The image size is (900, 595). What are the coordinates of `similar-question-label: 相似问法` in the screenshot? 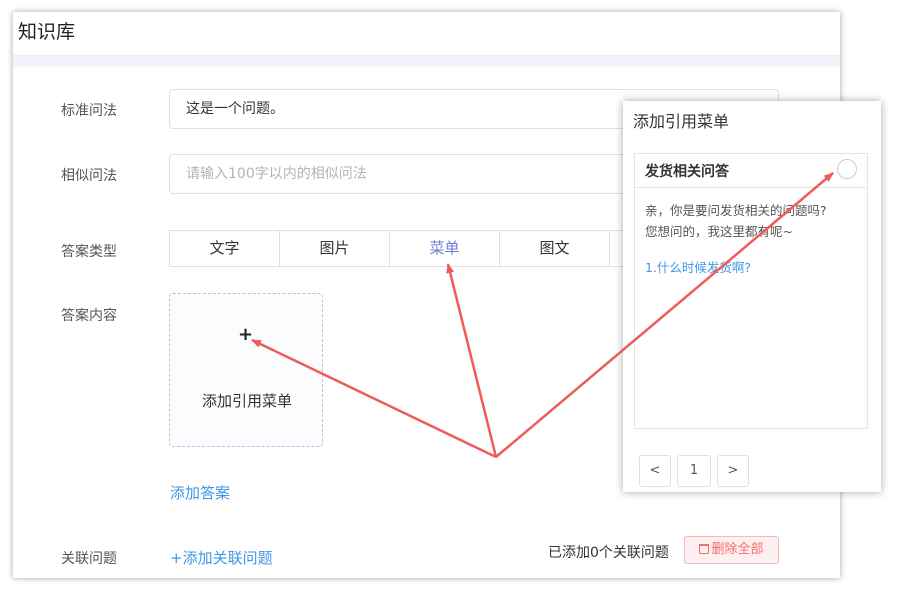 It's located at (89, 176).